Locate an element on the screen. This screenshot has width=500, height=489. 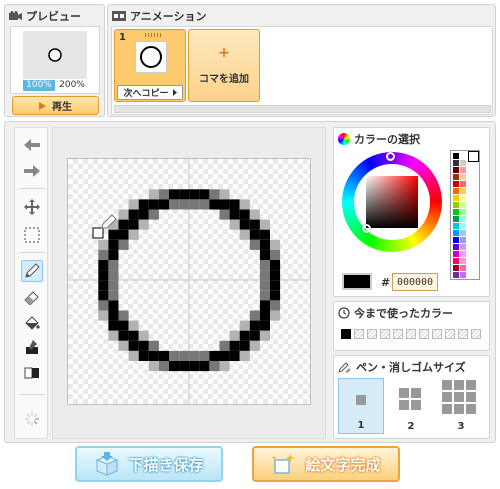
save-draft-button: 下描き保存 is located at coordinates (149, 464).